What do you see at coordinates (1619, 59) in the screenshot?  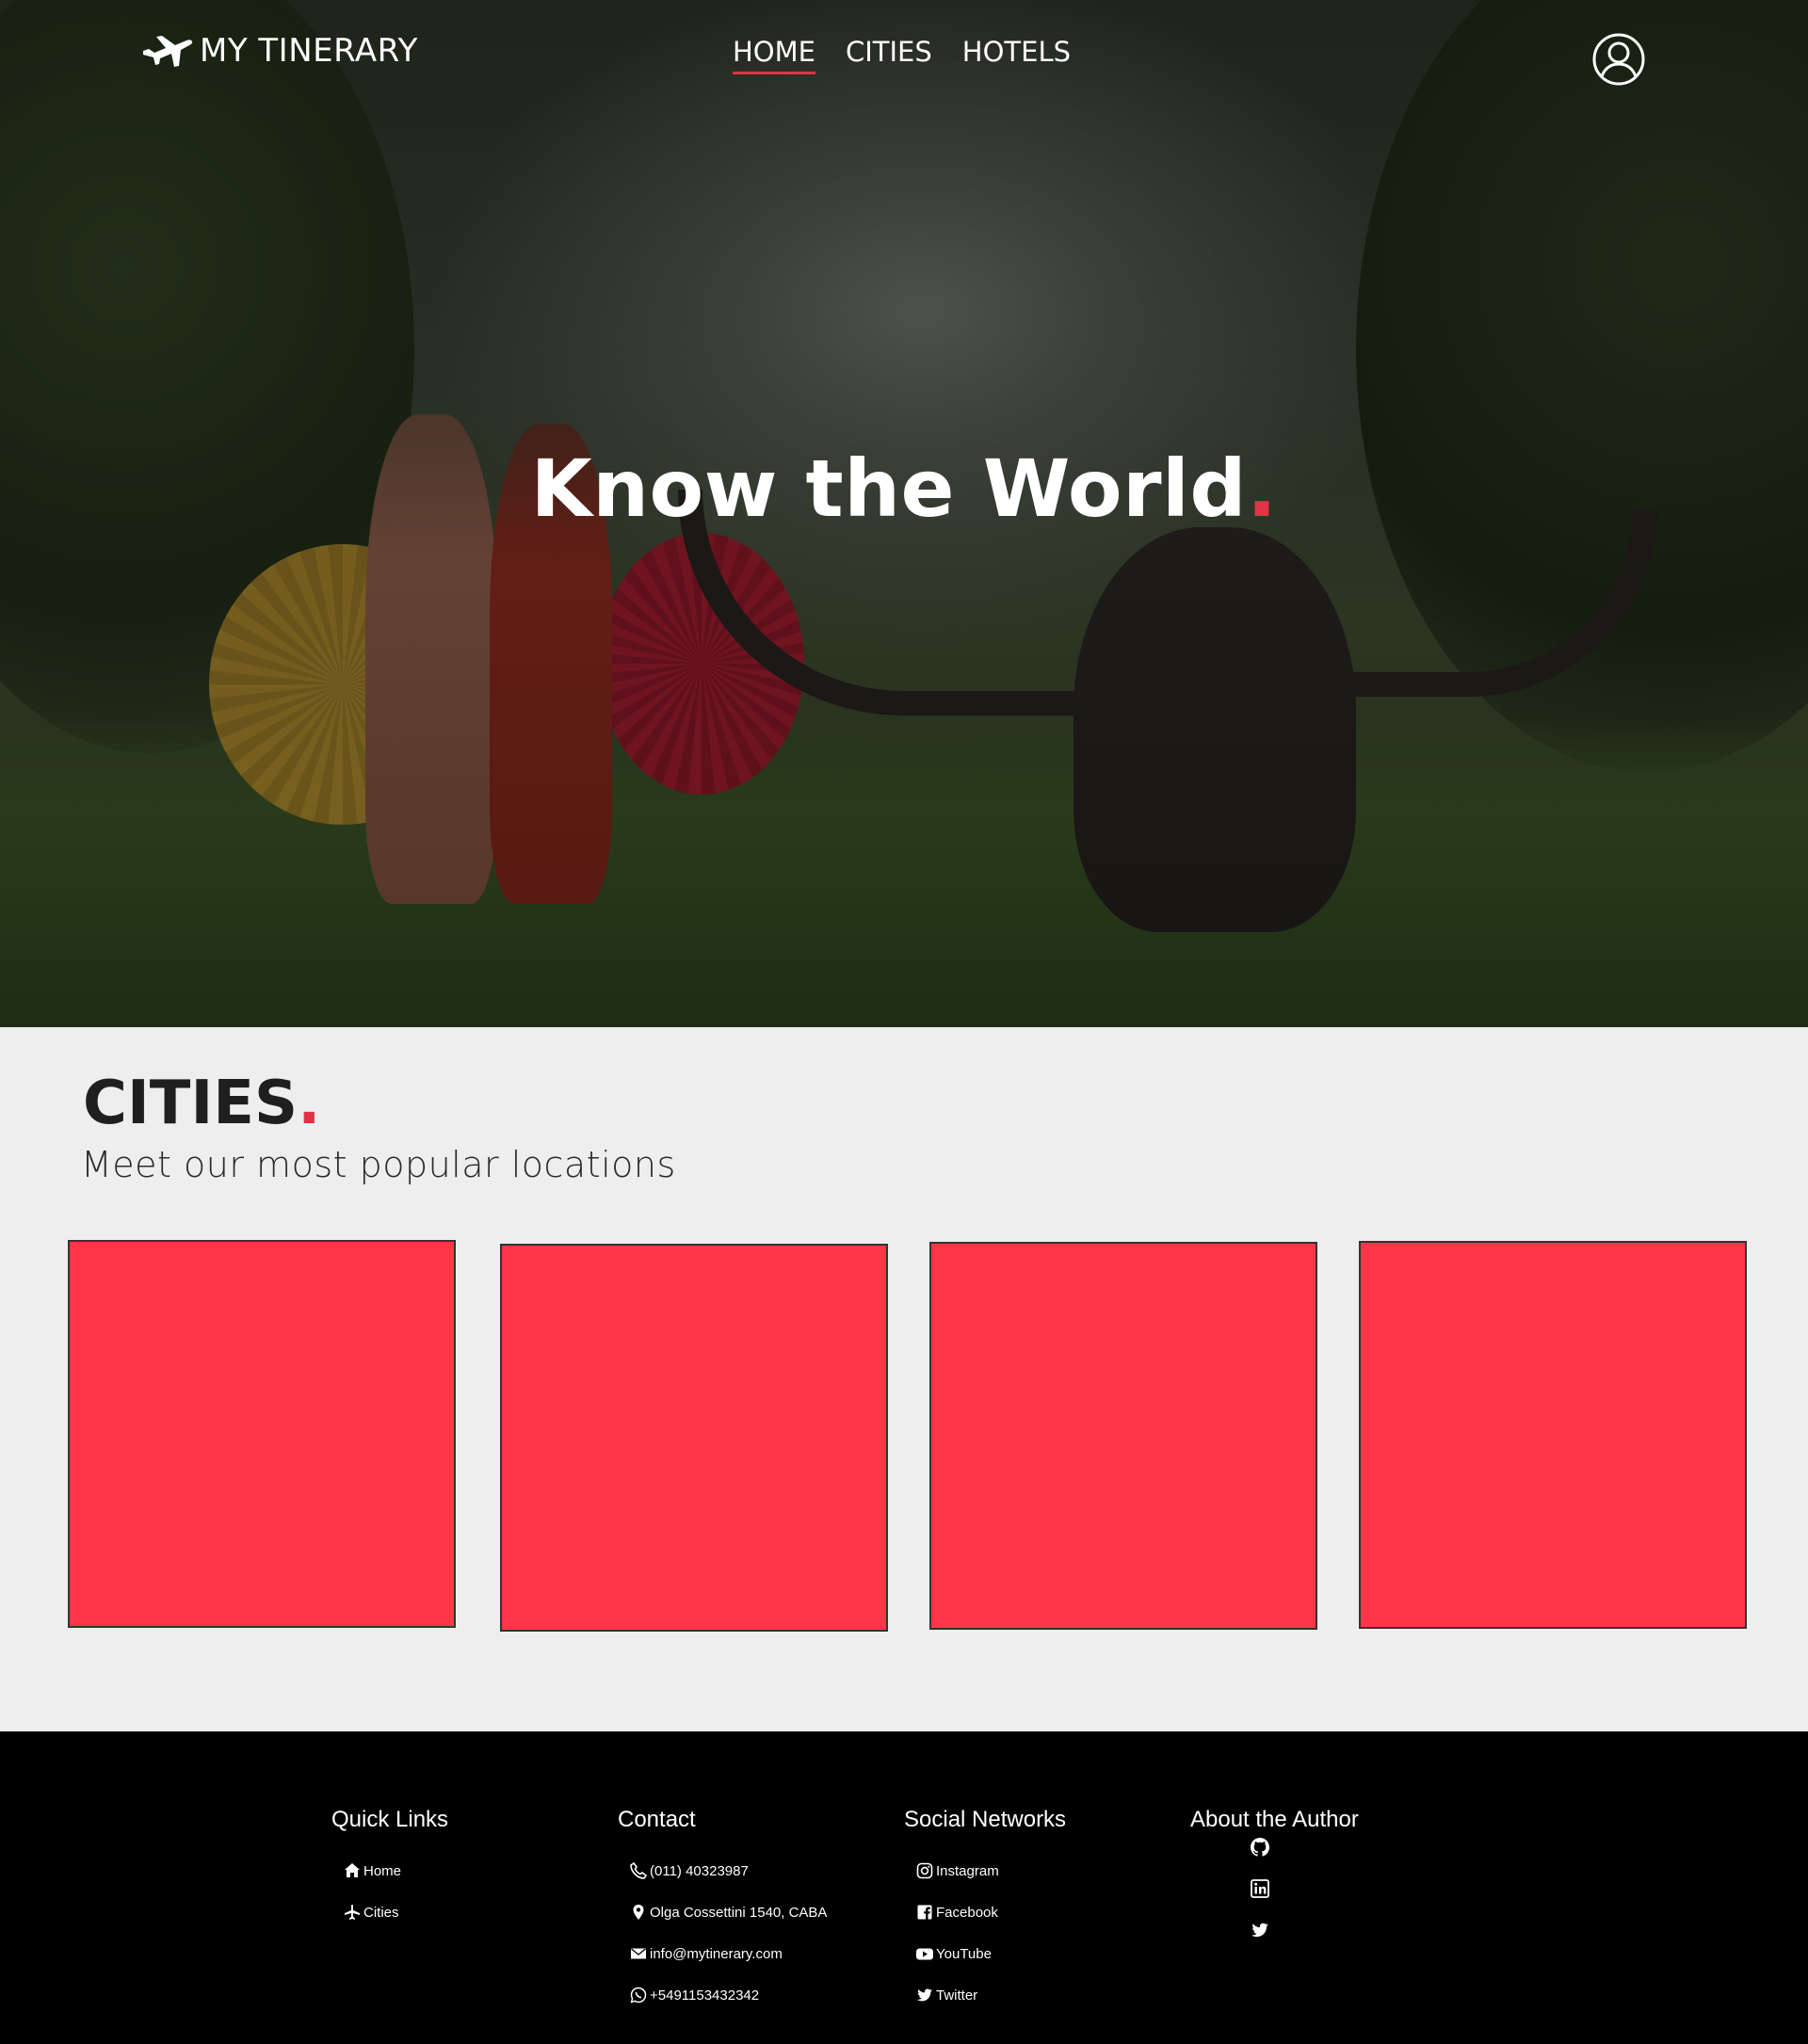 I see `user-account-icon` at bounding box center [1619, 59].